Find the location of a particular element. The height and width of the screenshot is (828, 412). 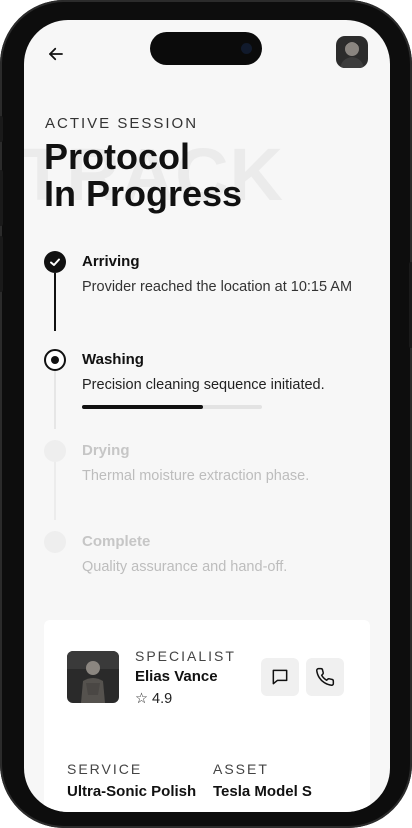

specialist-label: SPECIALIST is located at coordinates (185, 656).